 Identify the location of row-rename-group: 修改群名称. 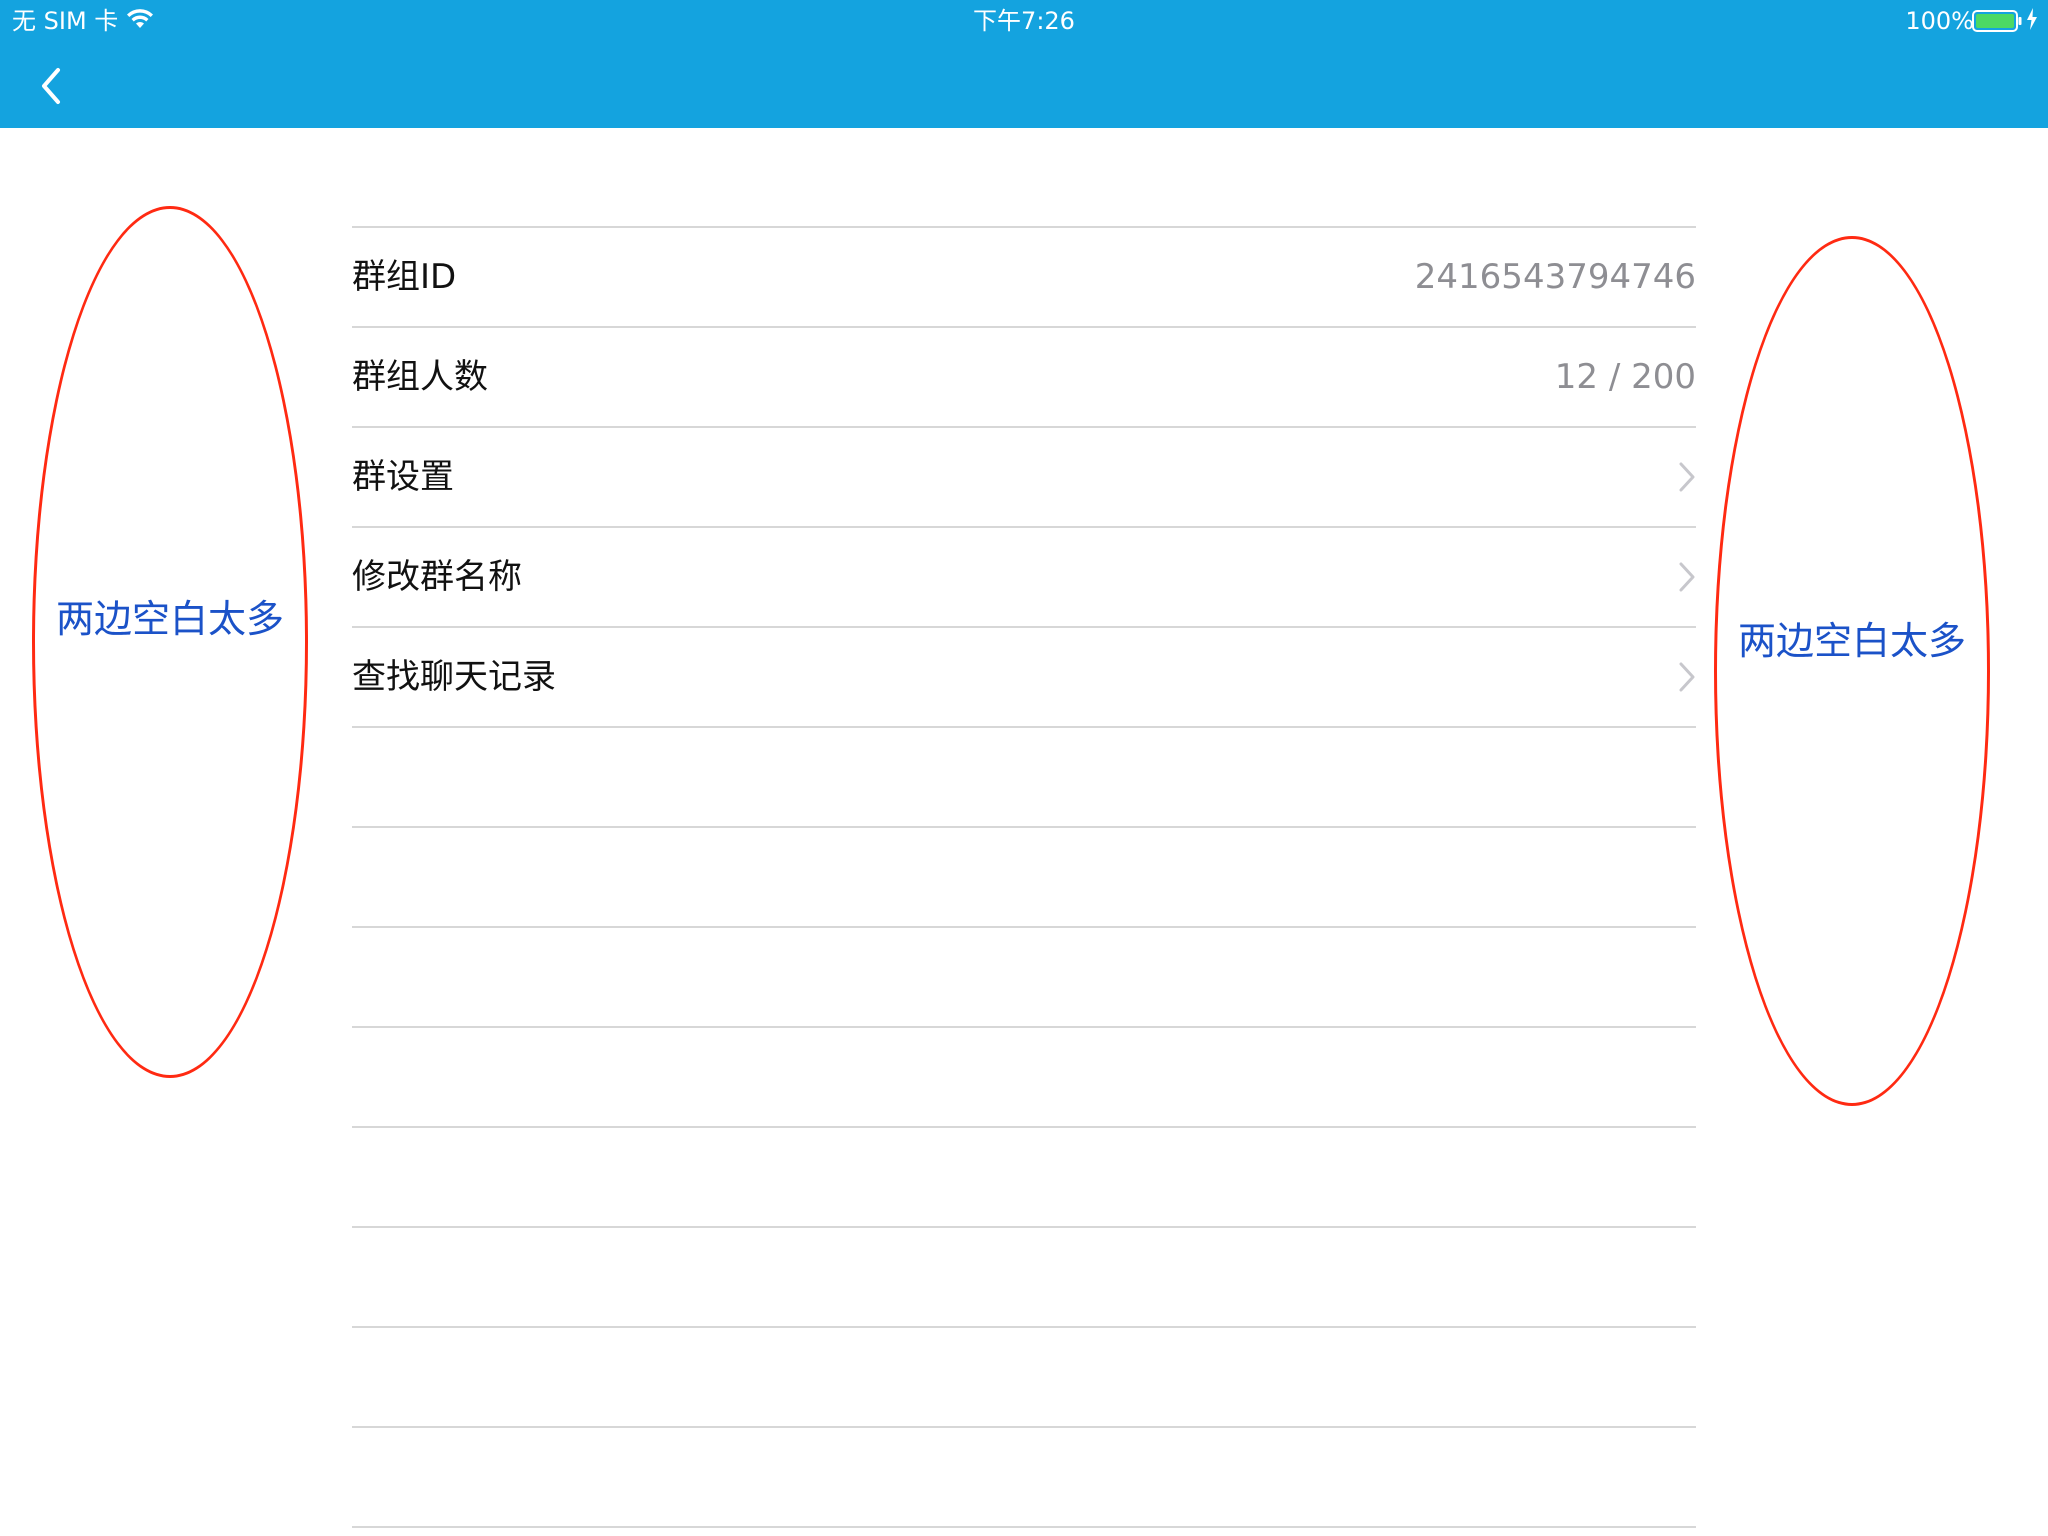
(1024, 577).